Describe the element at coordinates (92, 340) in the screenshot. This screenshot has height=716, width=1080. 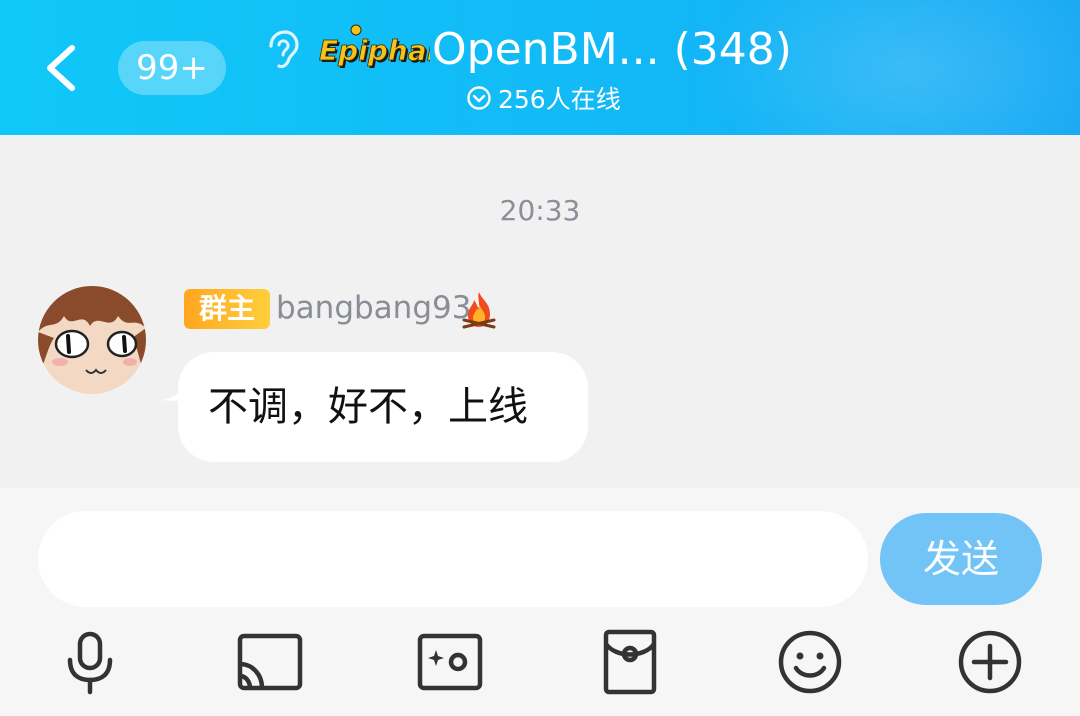
I see `avatar` at that location.